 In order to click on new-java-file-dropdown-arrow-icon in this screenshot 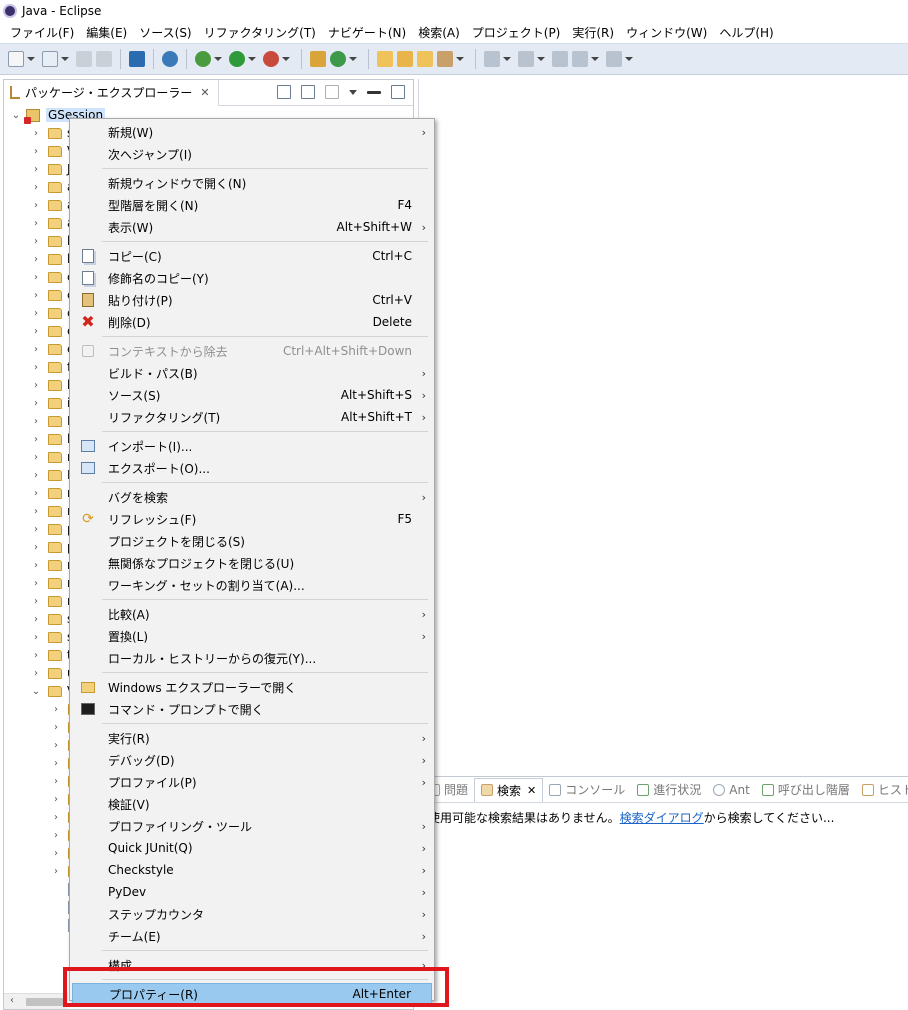, I will do `click(65, 59)`.